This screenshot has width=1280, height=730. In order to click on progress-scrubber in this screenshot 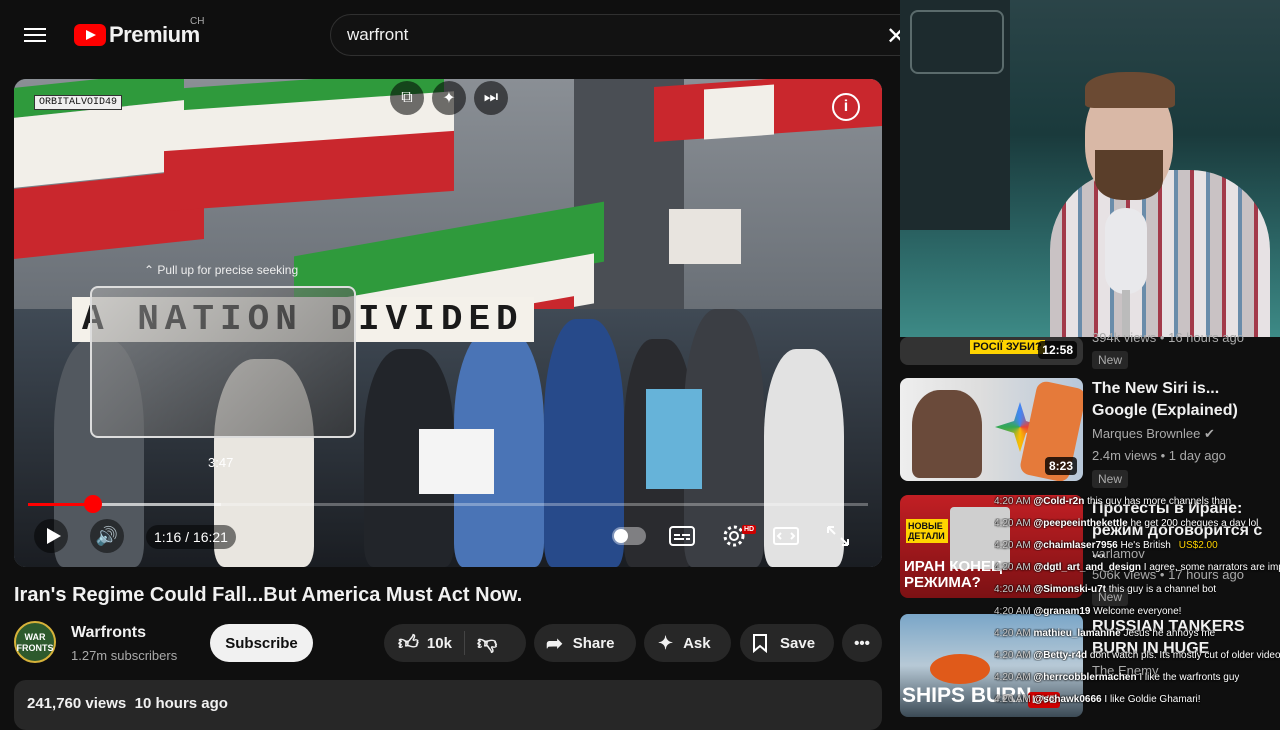, I will do `click(93, 504)`.